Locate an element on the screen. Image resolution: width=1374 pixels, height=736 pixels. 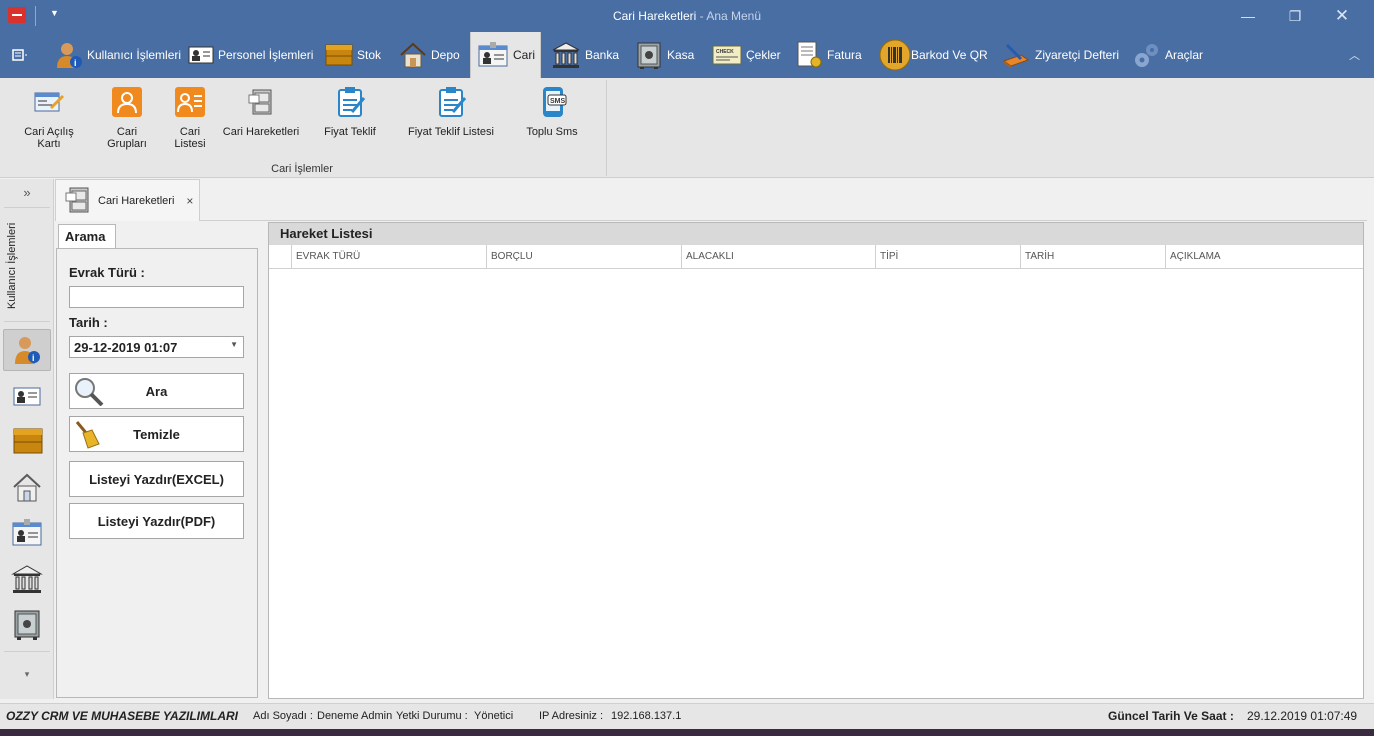
menu-icon is located at coordinates (19, 55).